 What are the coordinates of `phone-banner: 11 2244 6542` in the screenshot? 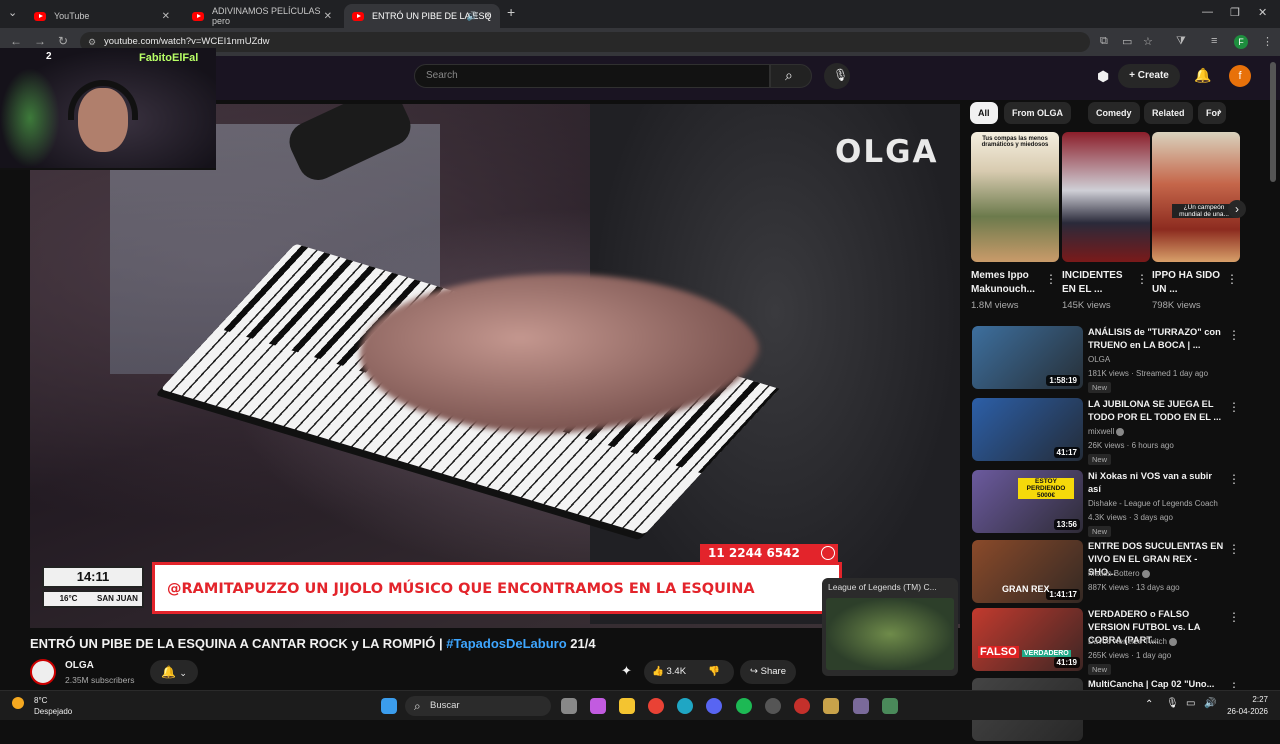 It's located at (769, 553).